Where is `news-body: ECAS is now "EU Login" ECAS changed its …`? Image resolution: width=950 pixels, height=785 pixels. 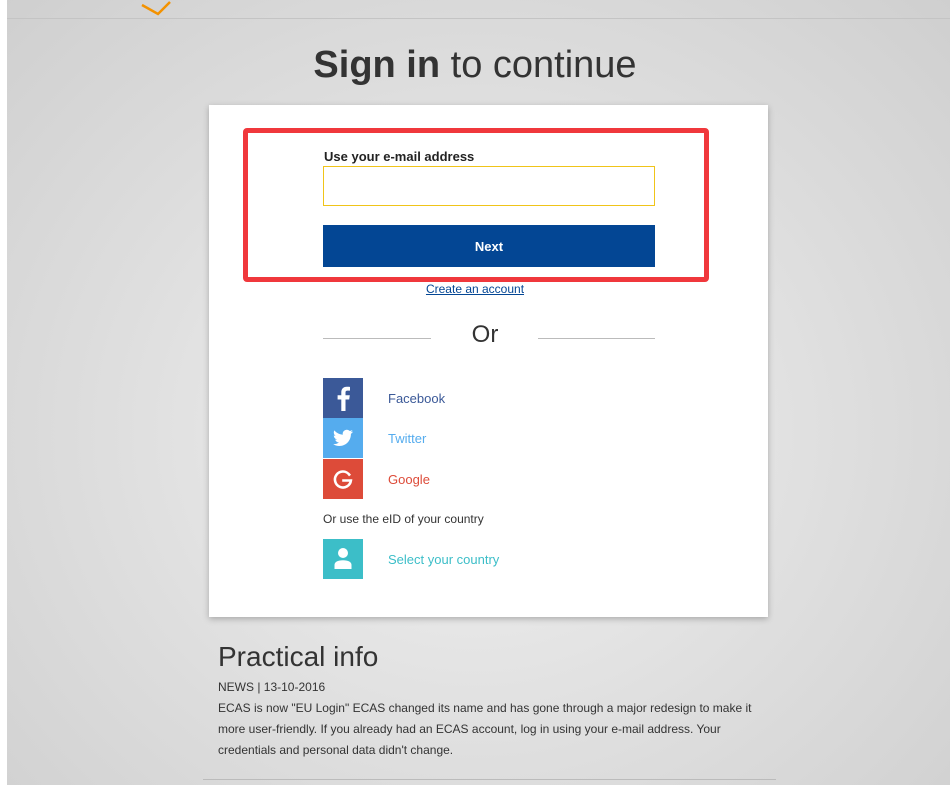 news-body: ECAS is now "EU Login" ECAS changed its … is located at coordinates (485, 729).